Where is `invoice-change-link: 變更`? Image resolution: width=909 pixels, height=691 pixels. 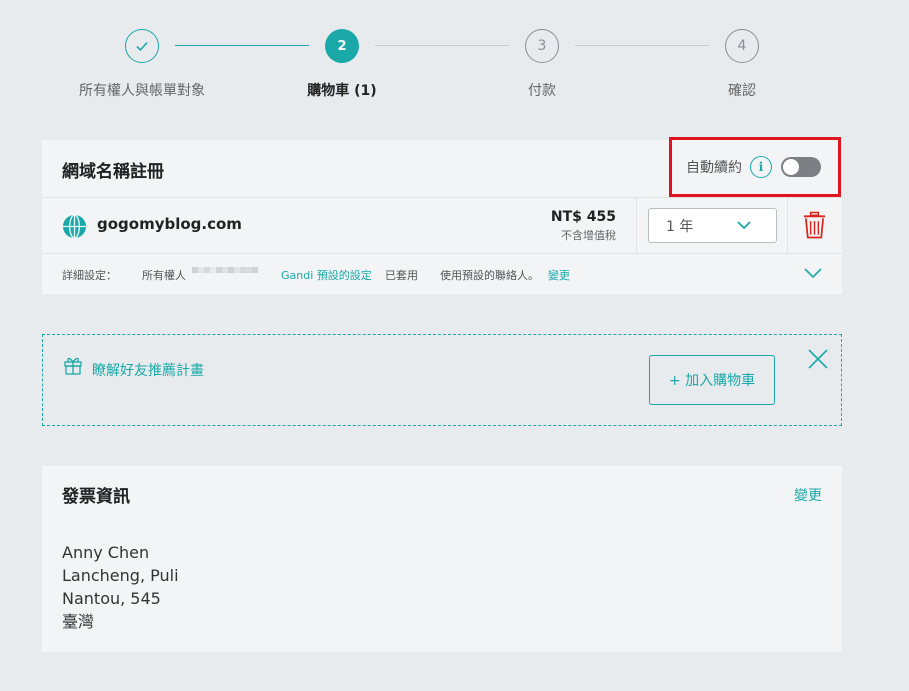
invoice-change-link: 變更 is located at coordinates (808, 495).